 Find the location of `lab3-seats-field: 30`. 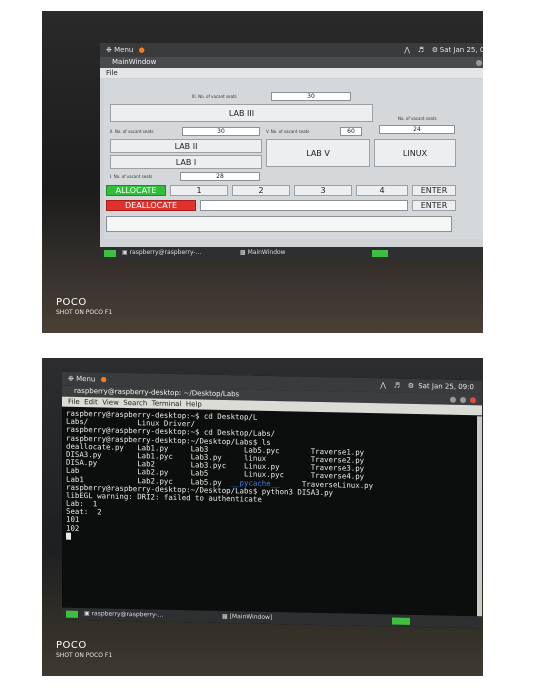

lab3-seats-field: 30 is located at coordinates (311, 96).